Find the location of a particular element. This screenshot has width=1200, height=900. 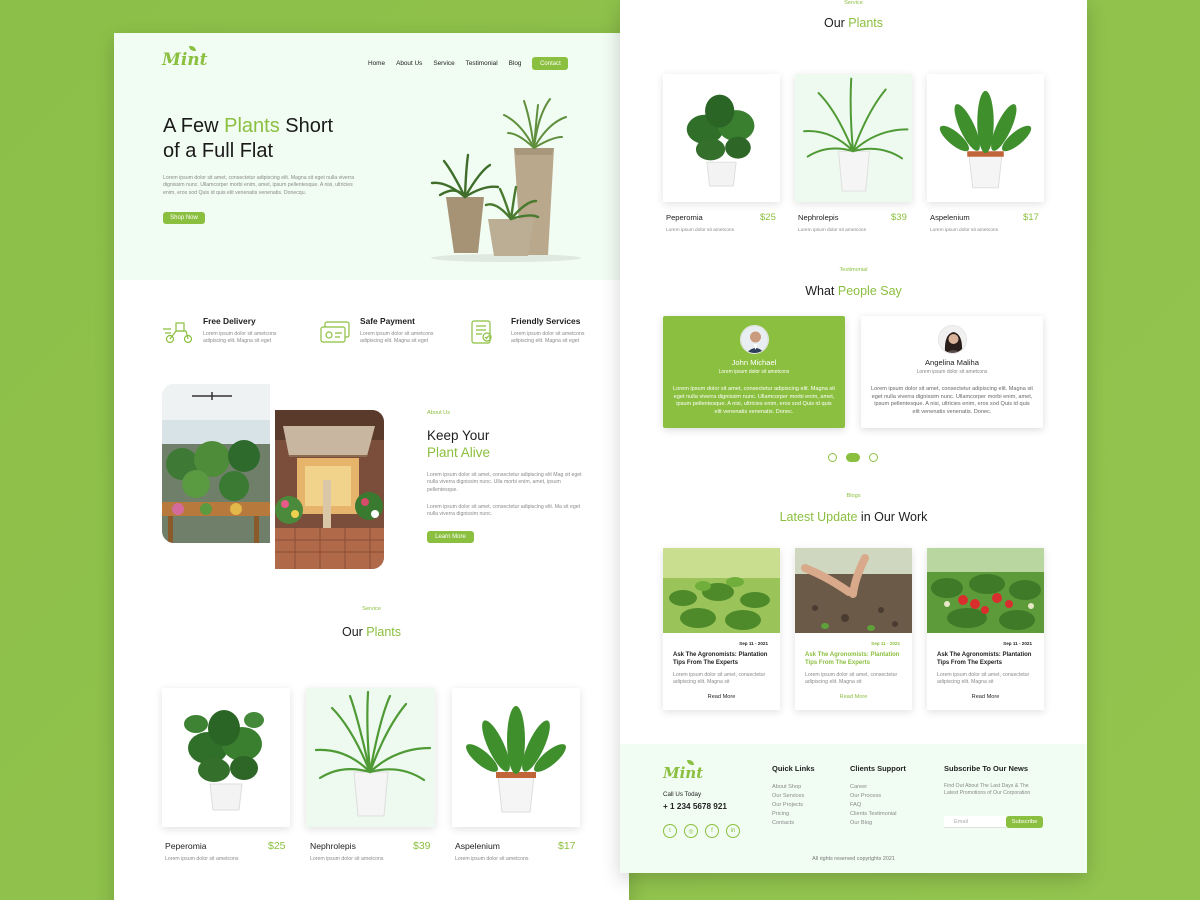

facebook-icon: f is located at coordinates (712, 831).